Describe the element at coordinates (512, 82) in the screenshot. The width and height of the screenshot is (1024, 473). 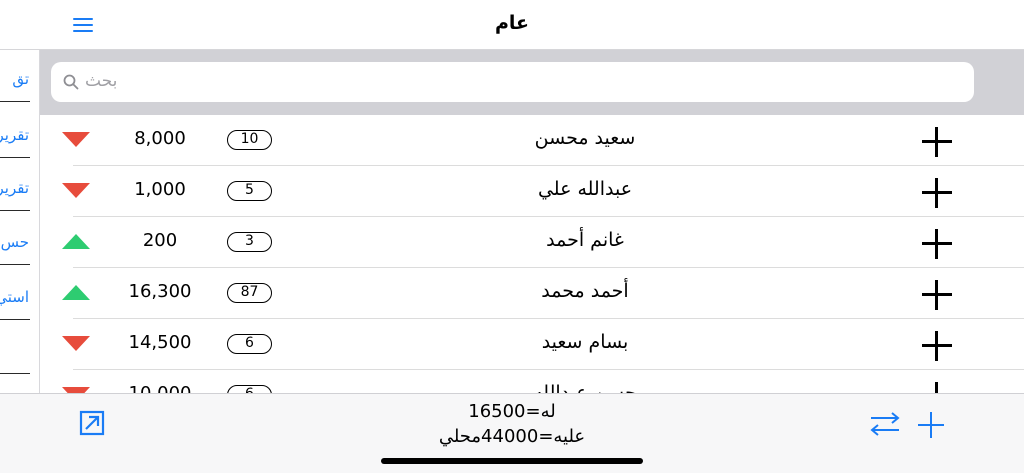
I see `search-input: بحث` at that location.